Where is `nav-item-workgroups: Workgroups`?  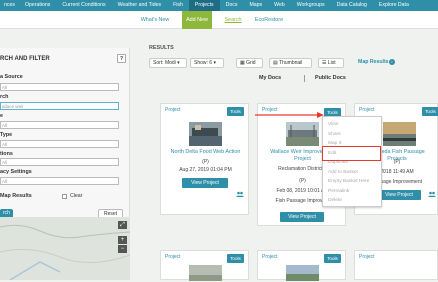 nav-item-workgroups: Workgroups is located at coordinates (311, 5).